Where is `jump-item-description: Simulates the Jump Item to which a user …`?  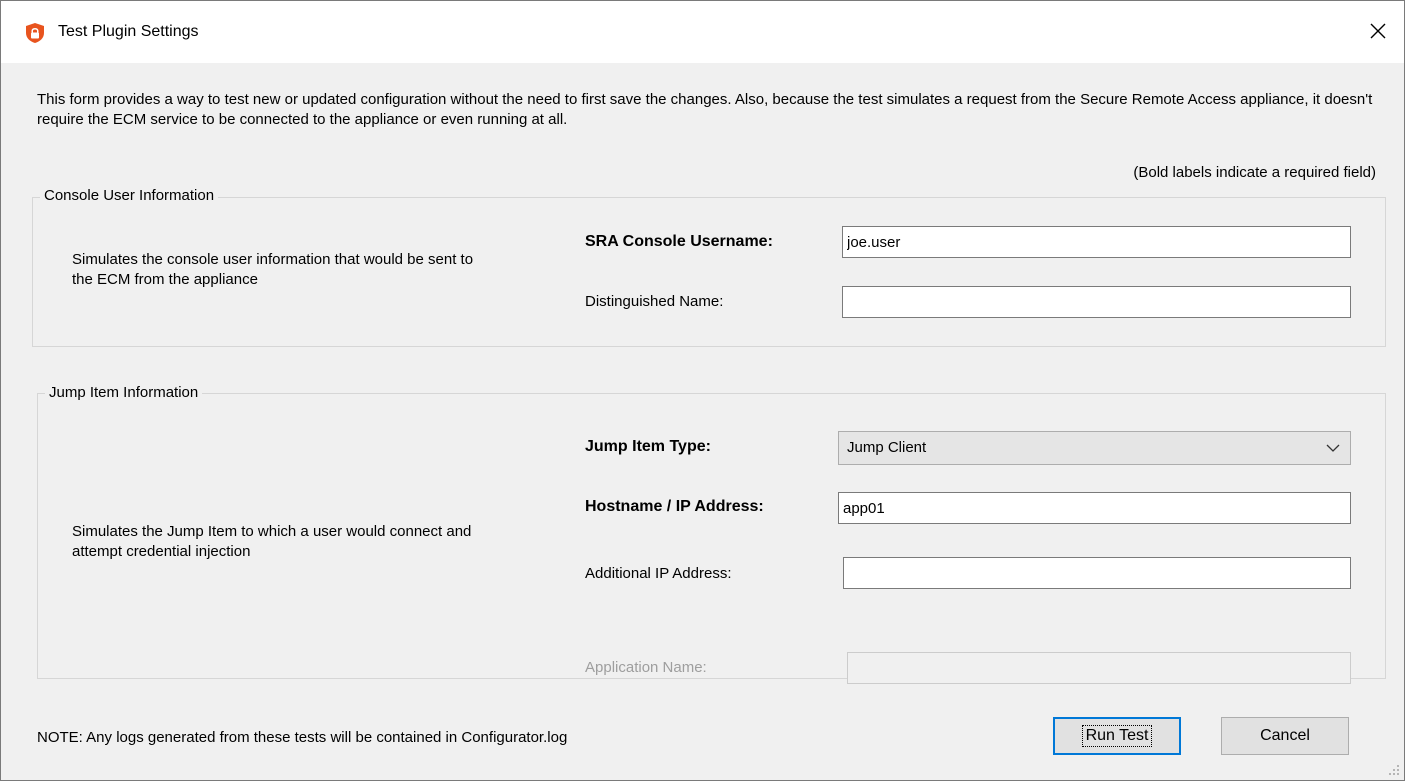 jump-item-description: Simulates the Jump Item to which a user … is located at coordinates (272, 541).